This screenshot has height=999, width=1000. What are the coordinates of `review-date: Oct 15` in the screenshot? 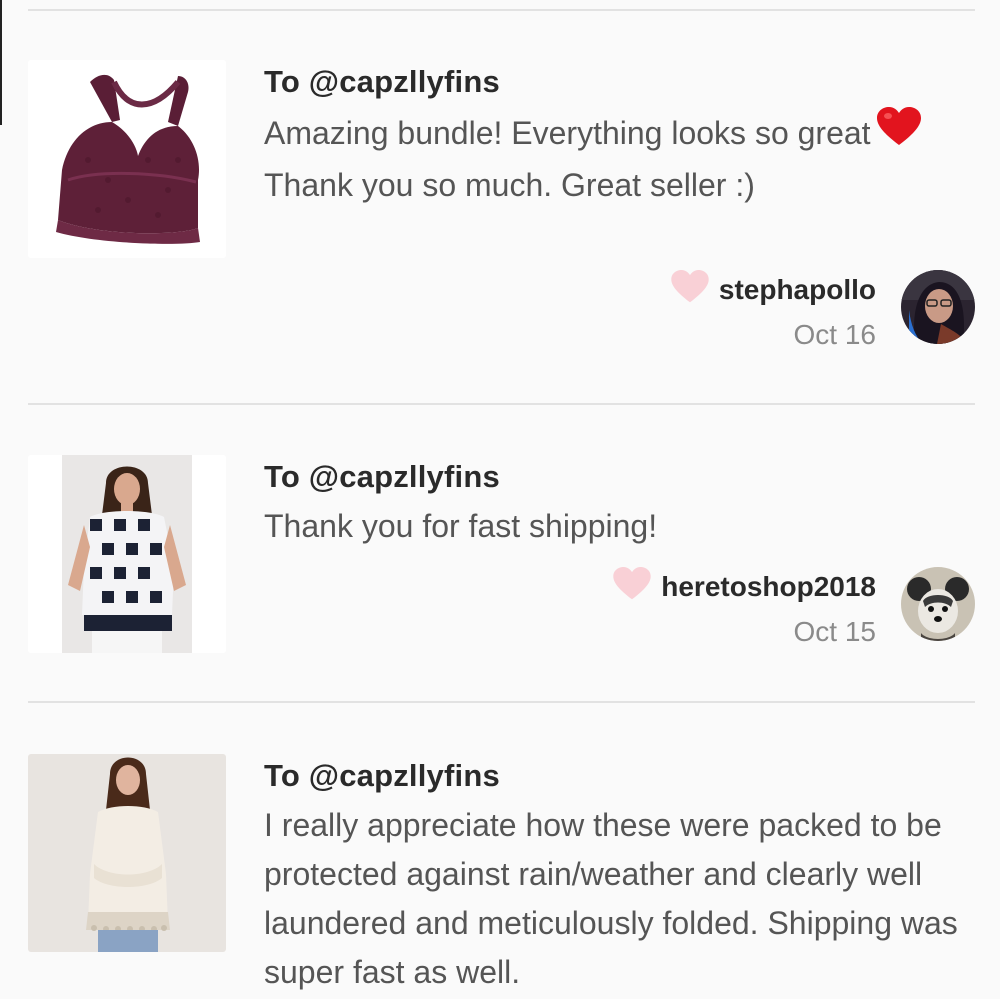 It's located at (834, 631).